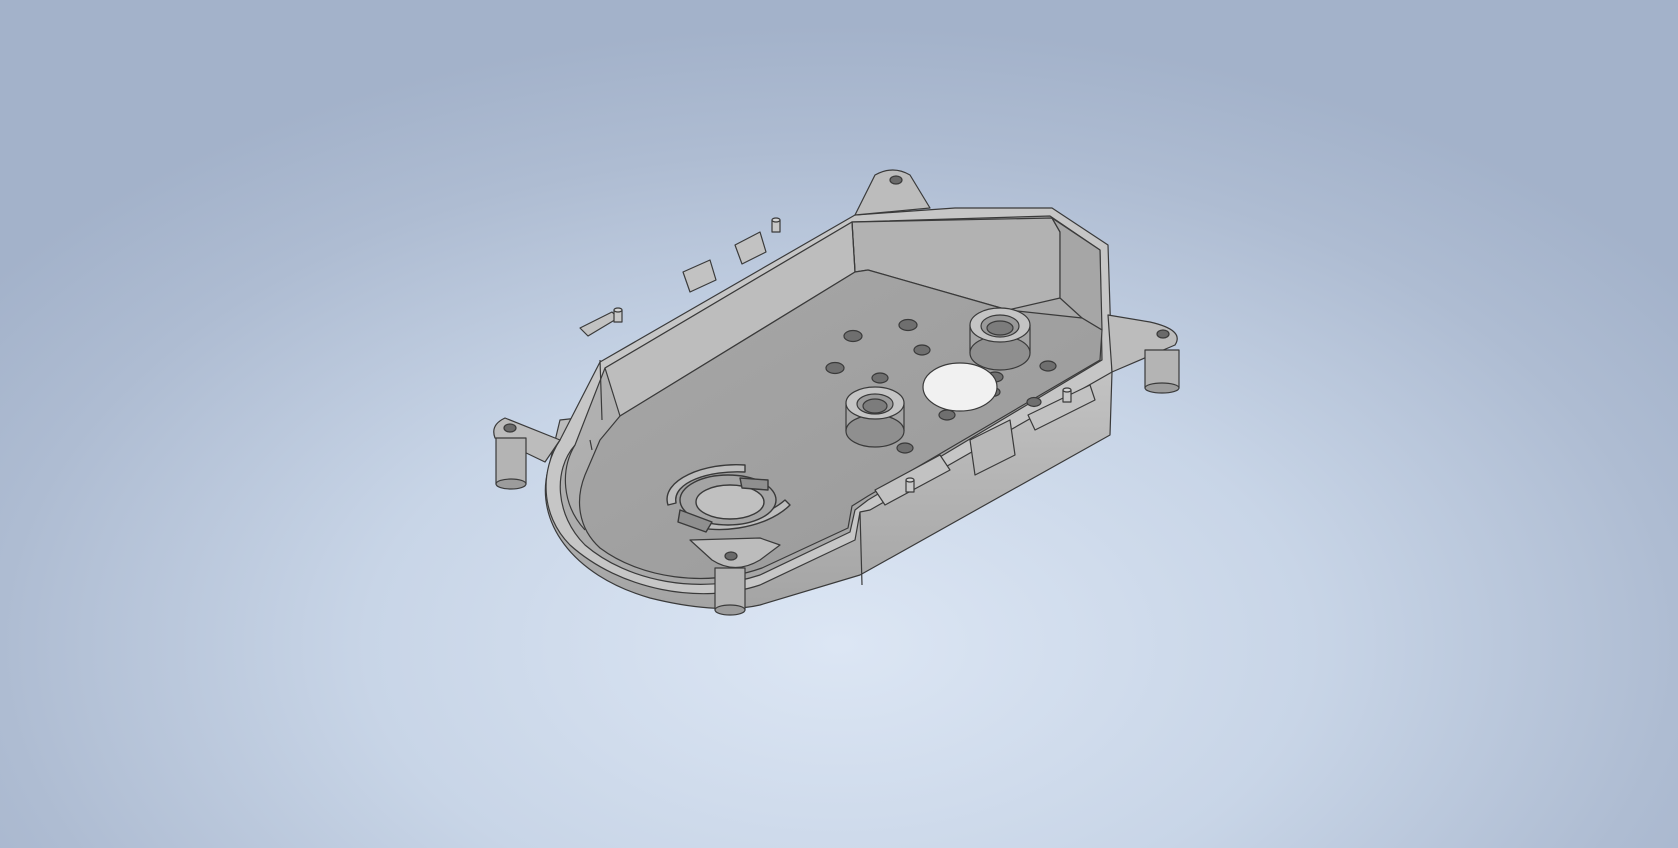 The height and width of the screenshot is (848, 1678). Describe the element at coordinates (960, 387) in the screenshot. I see `center-shaft-hole` at that location.